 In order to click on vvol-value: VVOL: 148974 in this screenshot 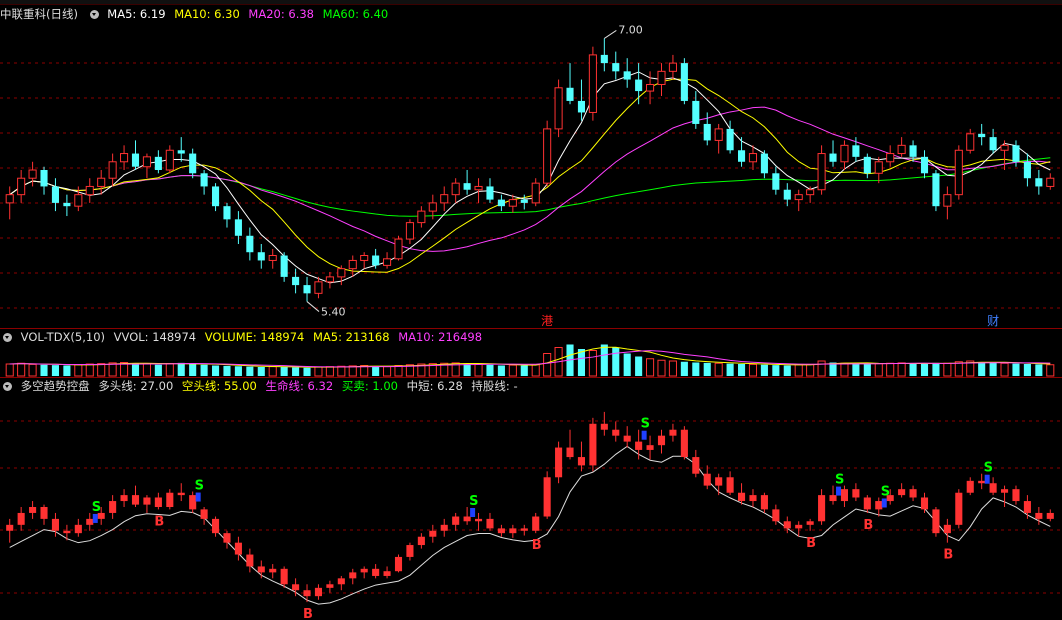, I will do `click(155, 337)`.